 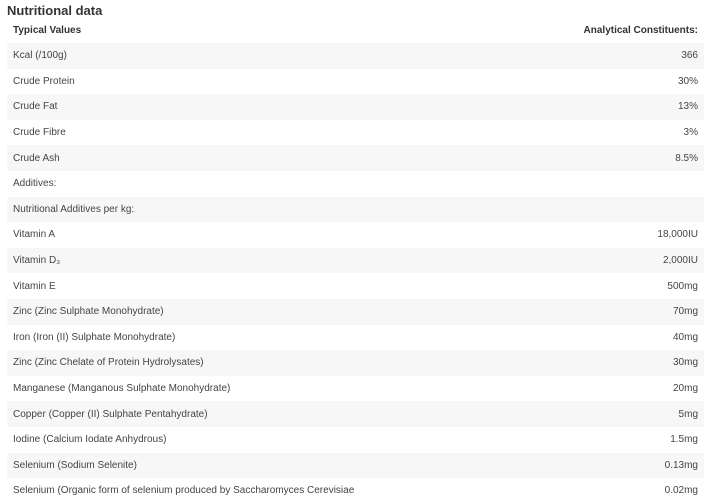 I want to click on table-row: Vitamin D₃ 2,000IU, so click(x=355, y=260).